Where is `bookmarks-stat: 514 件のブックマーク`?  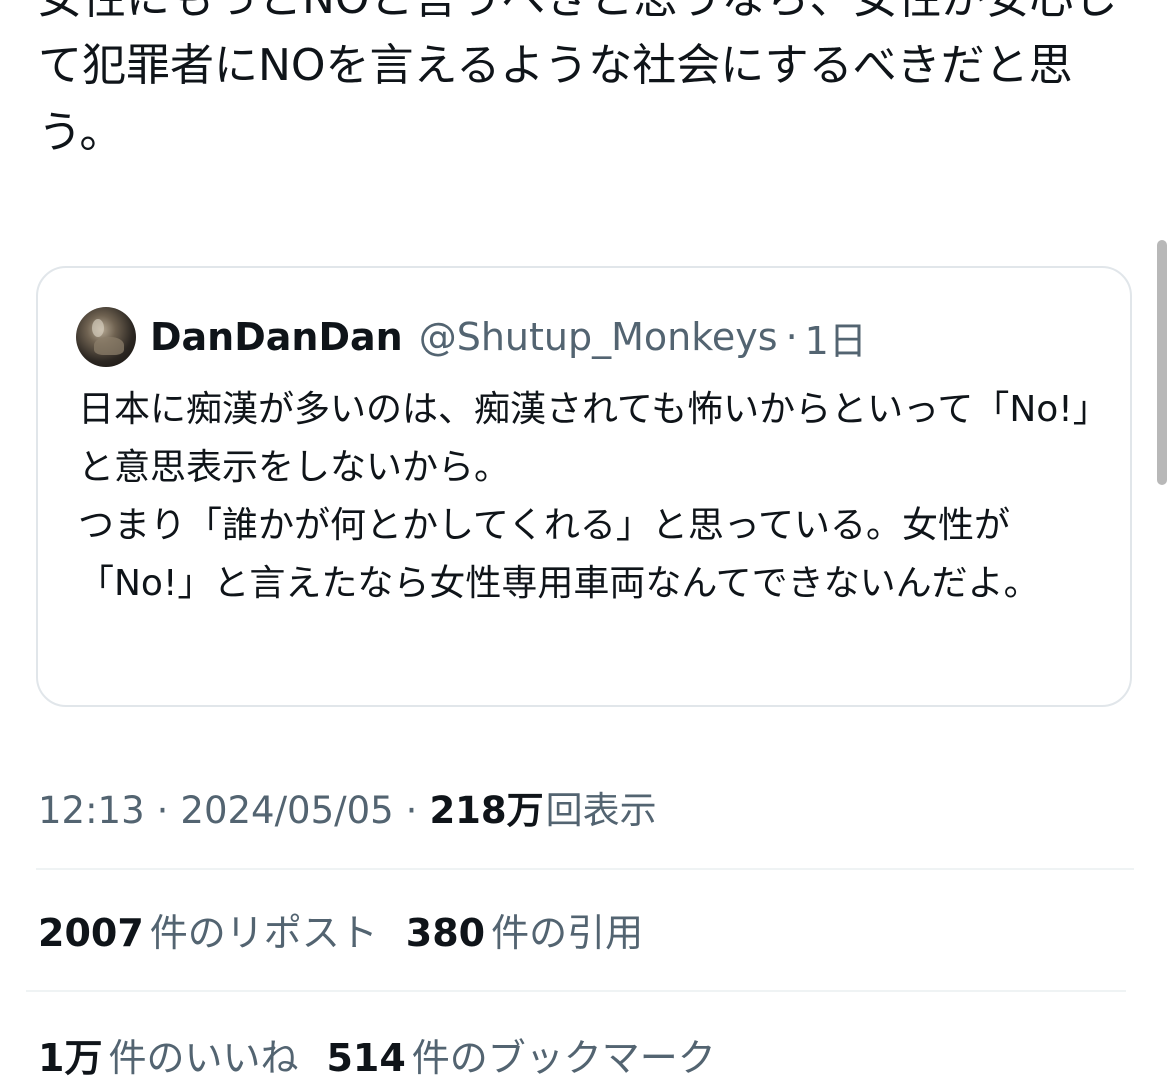
bookmarks-stat: 514 件のブックマーク is located at coordinates (520, 1054).